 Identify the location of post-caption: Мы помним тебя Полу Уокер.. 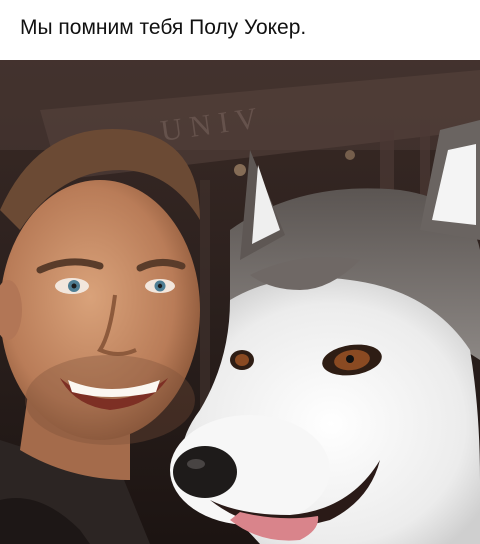
(163, 27).